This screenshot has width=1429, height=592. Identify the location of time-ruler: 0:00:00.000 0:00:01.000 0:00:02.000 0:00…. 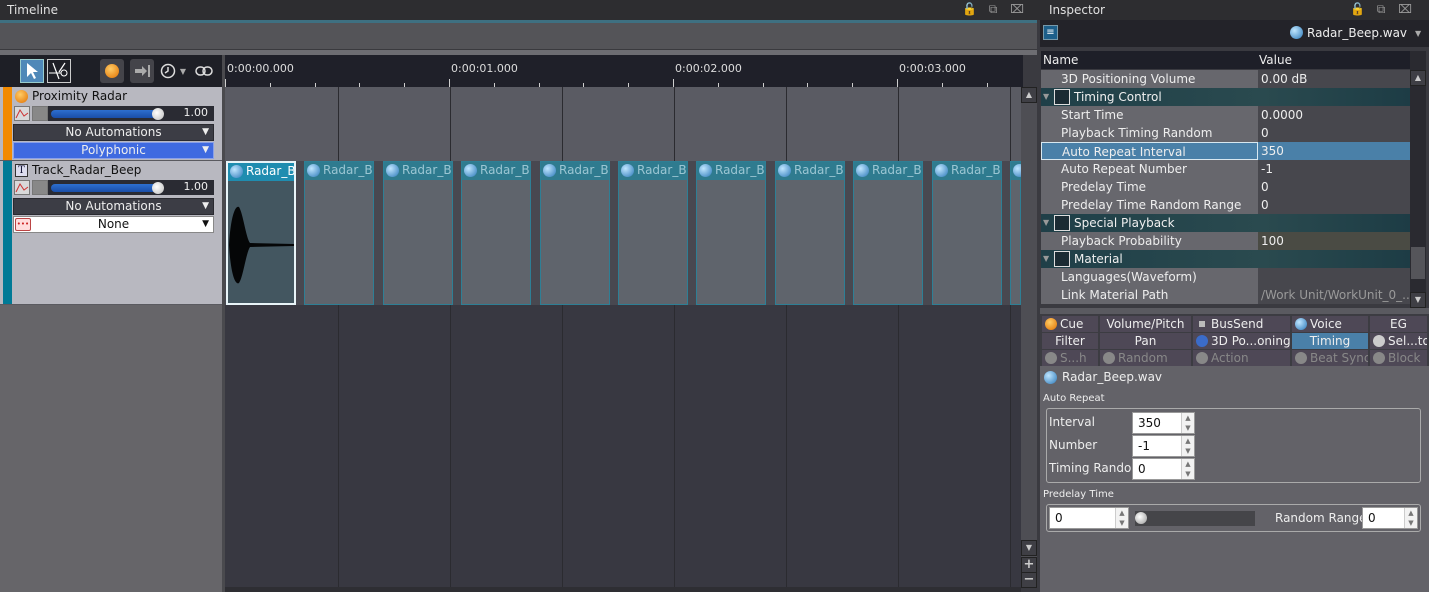
(624, 71).